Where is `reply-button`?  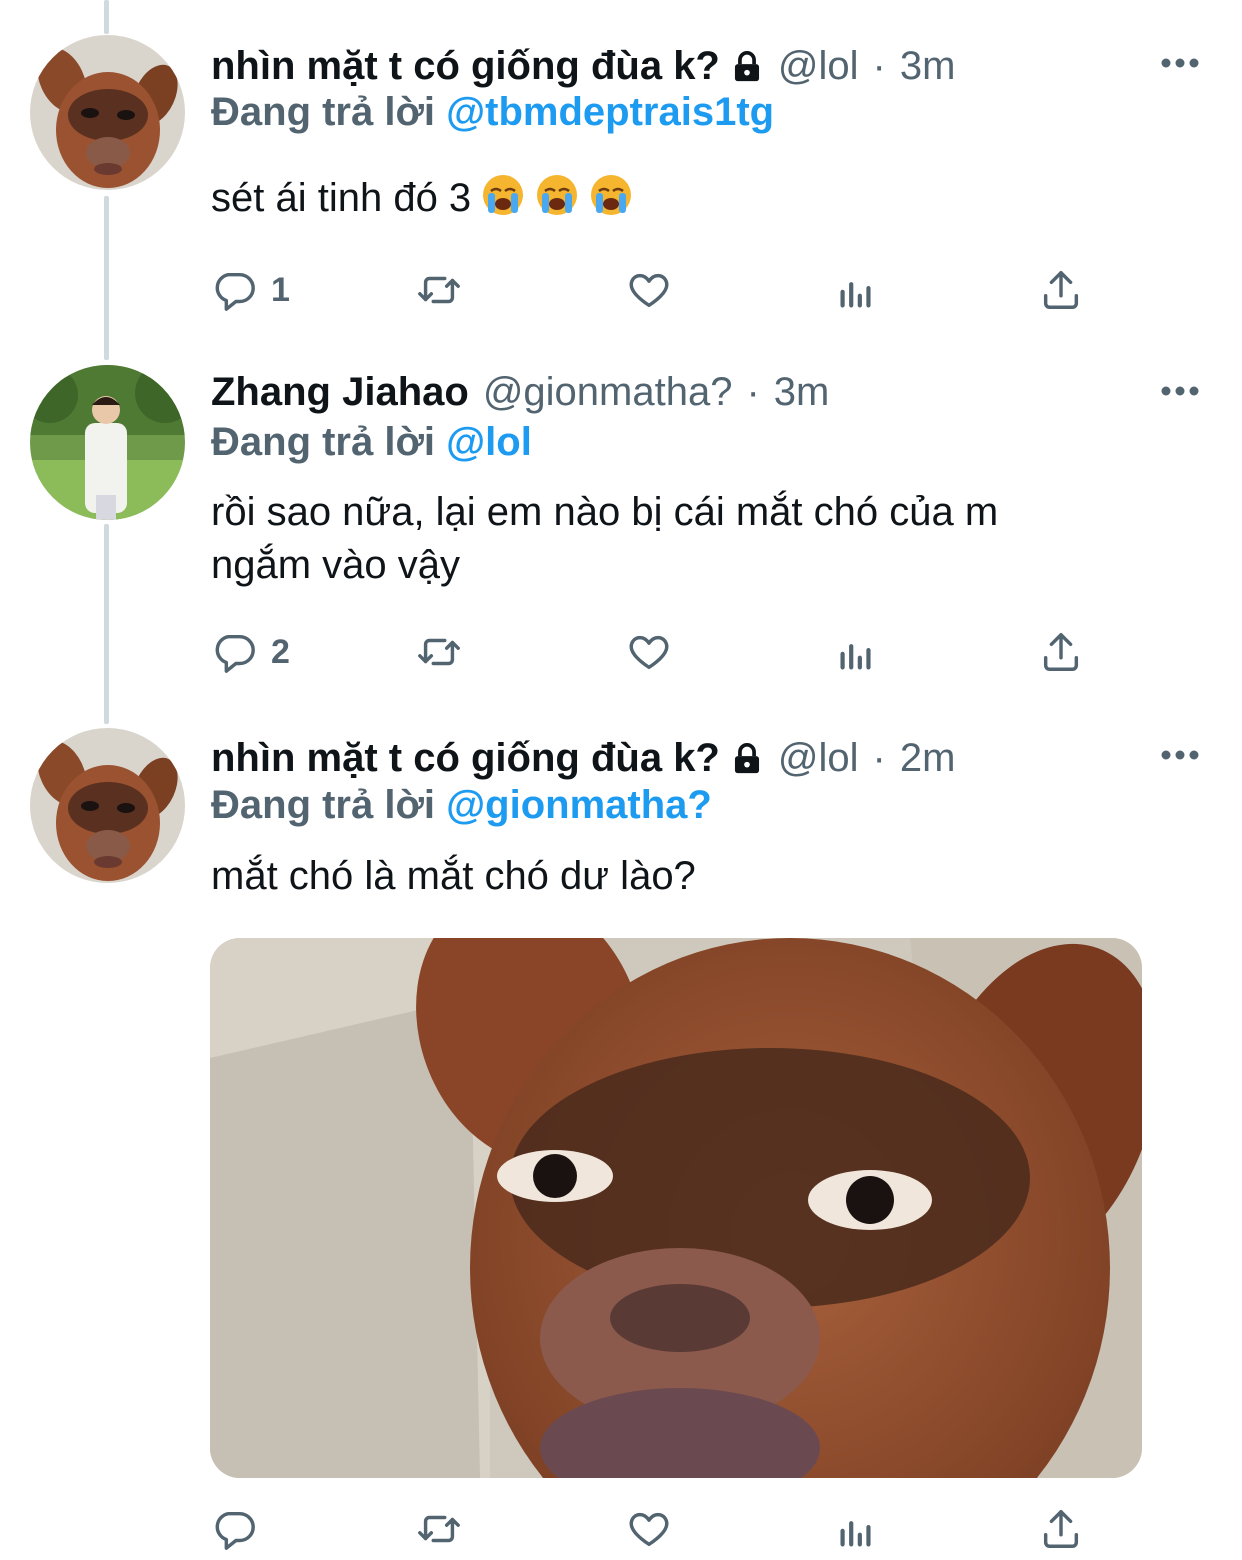
reply-button is located at coordinates (234, 1529).